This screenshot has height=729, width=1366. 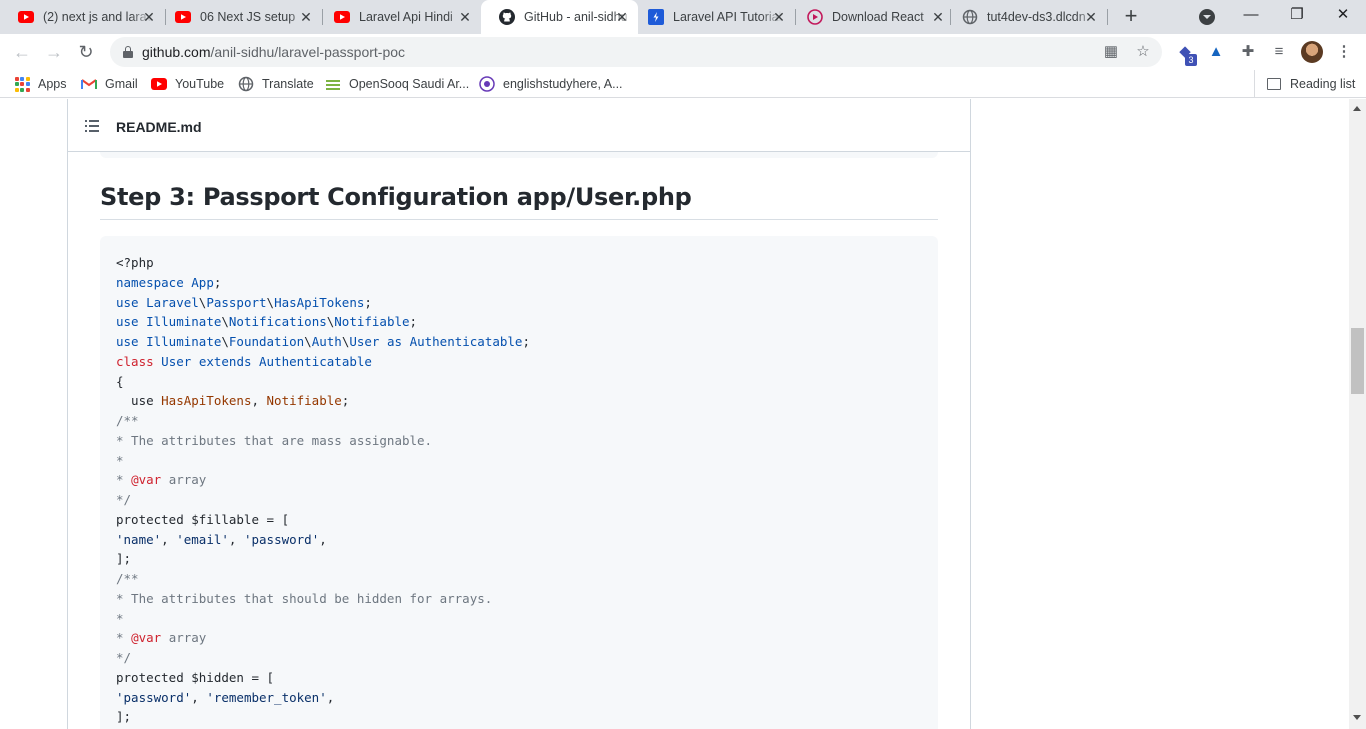 What do you see at coordinates (398, 17) in the screenshot?
I see `tab-youtube-laravel-api-hindi: Laravel Api Hindi ✕` at bounding box center [398, 17].